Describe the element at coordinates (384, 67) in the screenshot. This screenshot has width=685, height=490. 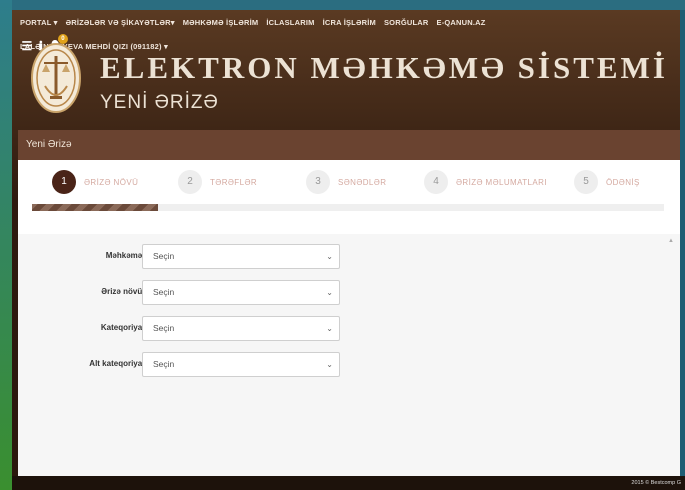
I see `site-title: ELEKTRON MƏHKƏMƏ SİSTEMİ` at that location.